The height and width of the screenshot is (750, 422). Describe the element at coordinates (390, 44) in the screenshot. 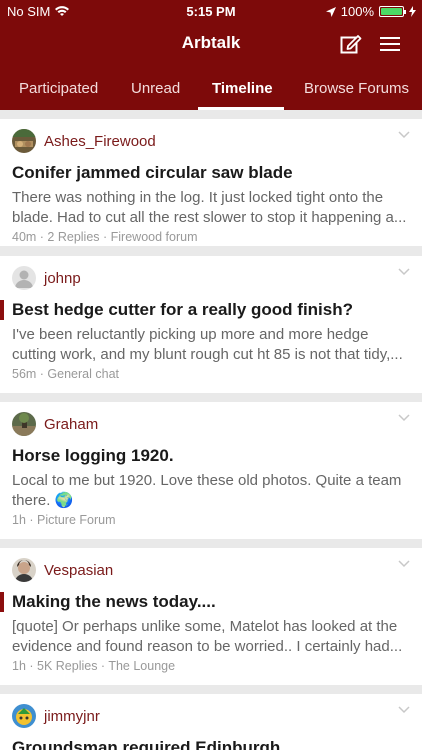

I see `hamburger-menu-icon` at that location.